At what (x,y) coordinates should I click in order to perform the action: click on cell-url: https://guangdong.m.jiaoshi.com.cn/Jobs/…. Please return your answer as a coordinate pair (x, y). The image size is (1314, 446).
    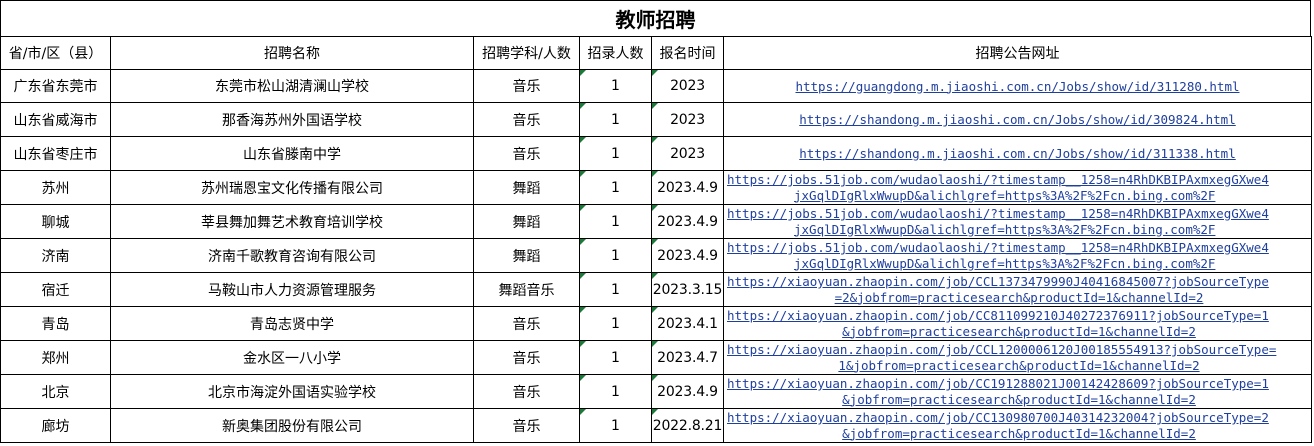
    Looking at the image, I should click on (1017, 86).